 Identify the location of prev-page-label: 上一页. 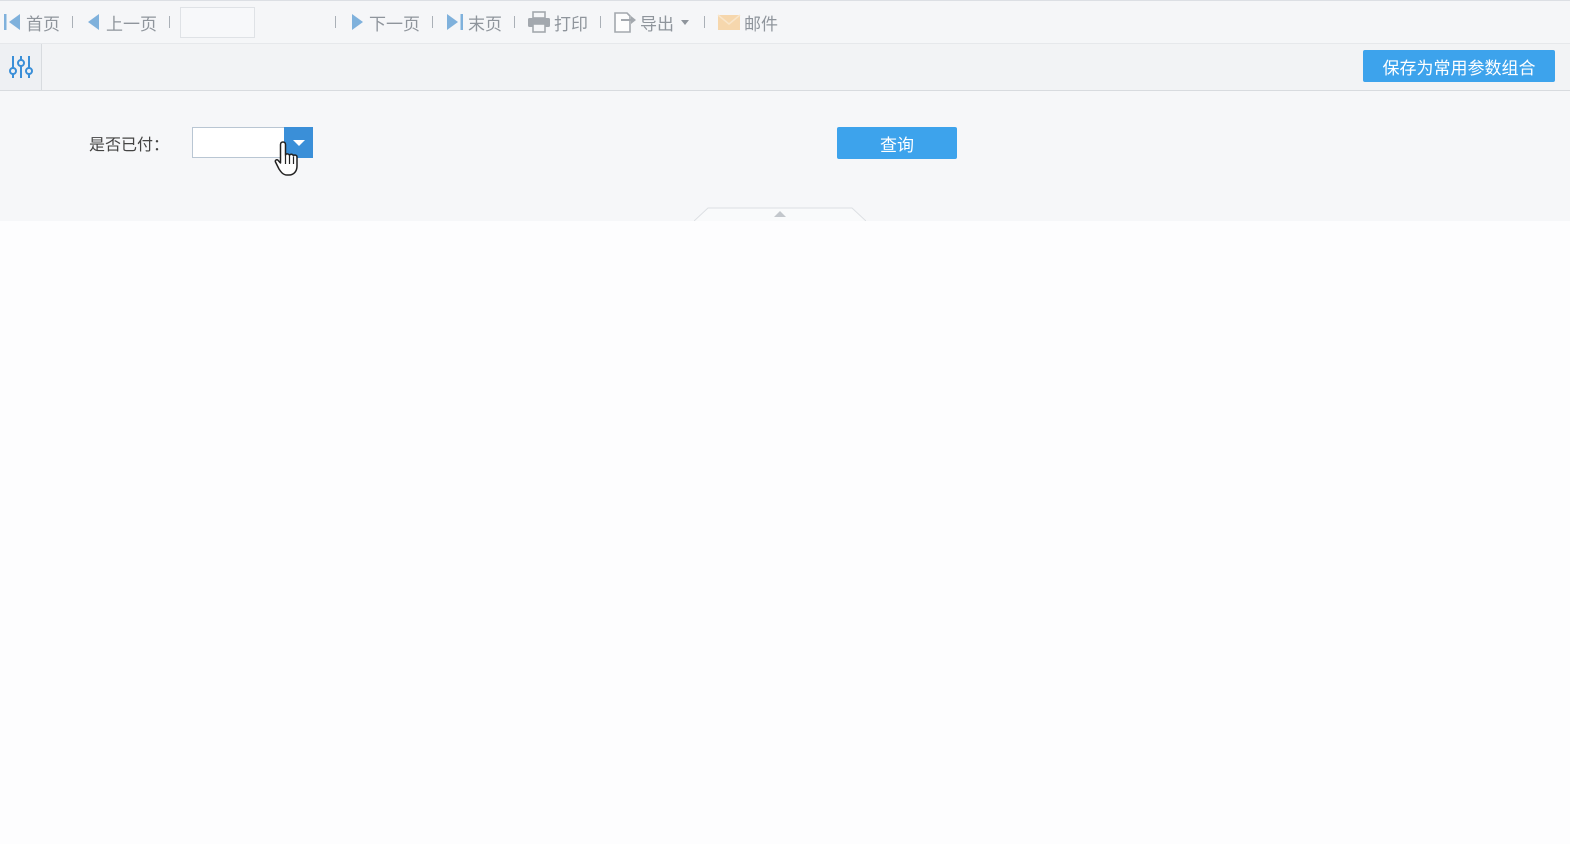
(131, 24).